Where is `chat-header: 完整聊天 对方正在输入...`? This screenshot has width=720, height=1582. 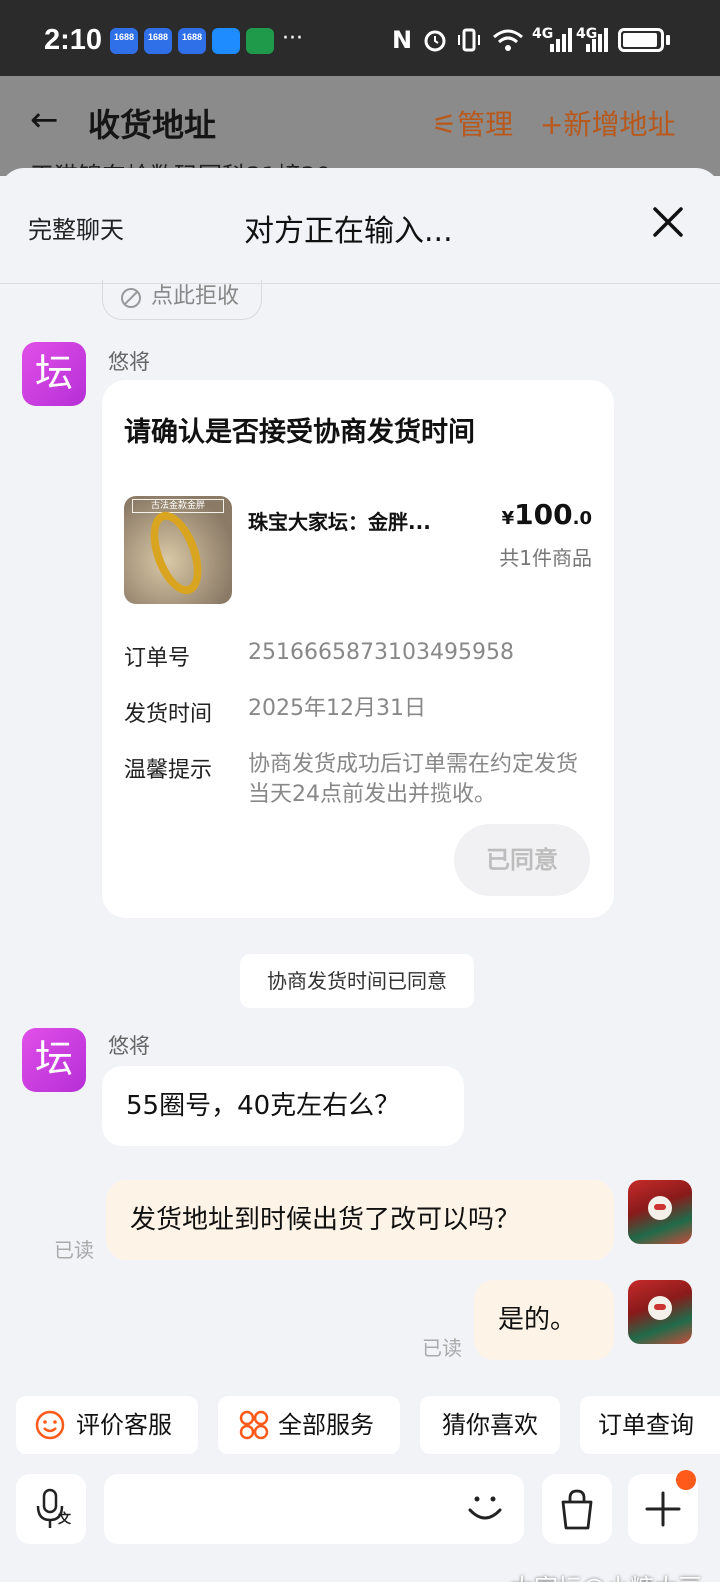
chat-header: 完整聊天 对方正在输入... is located at coordinates (360, 226).